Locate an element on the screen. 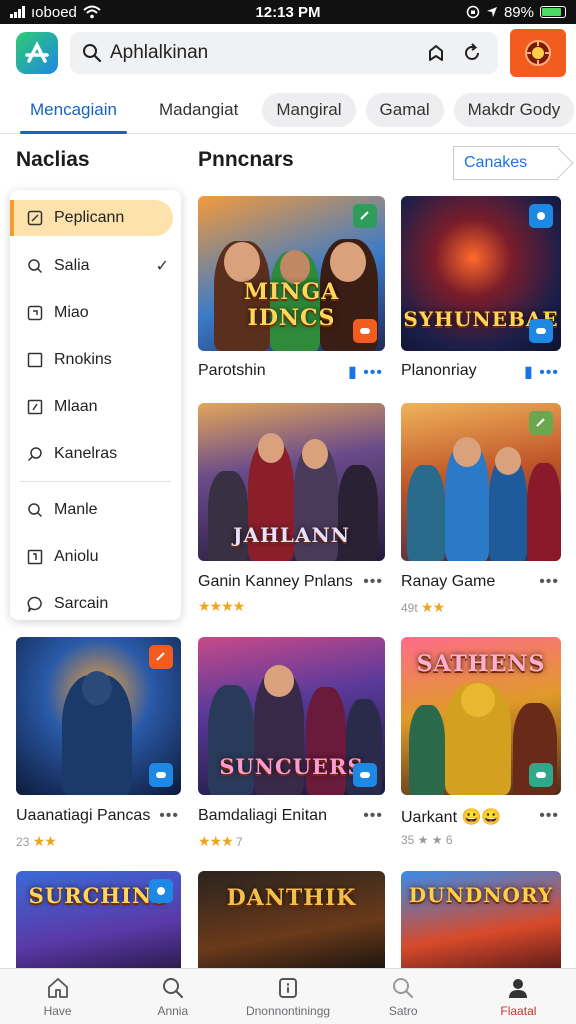 The height and width of the screenshot is (1024, 576). game-card: SATHENS Uarkant 😀😀 ••• 35 ★ ★ 6 is located at coordinates (481, 744).